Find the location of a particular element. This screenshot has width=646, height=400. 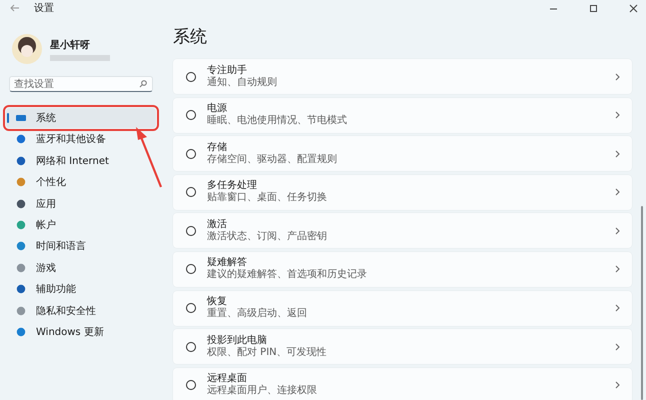

maximize-icon is located at coordinates (593, 8).